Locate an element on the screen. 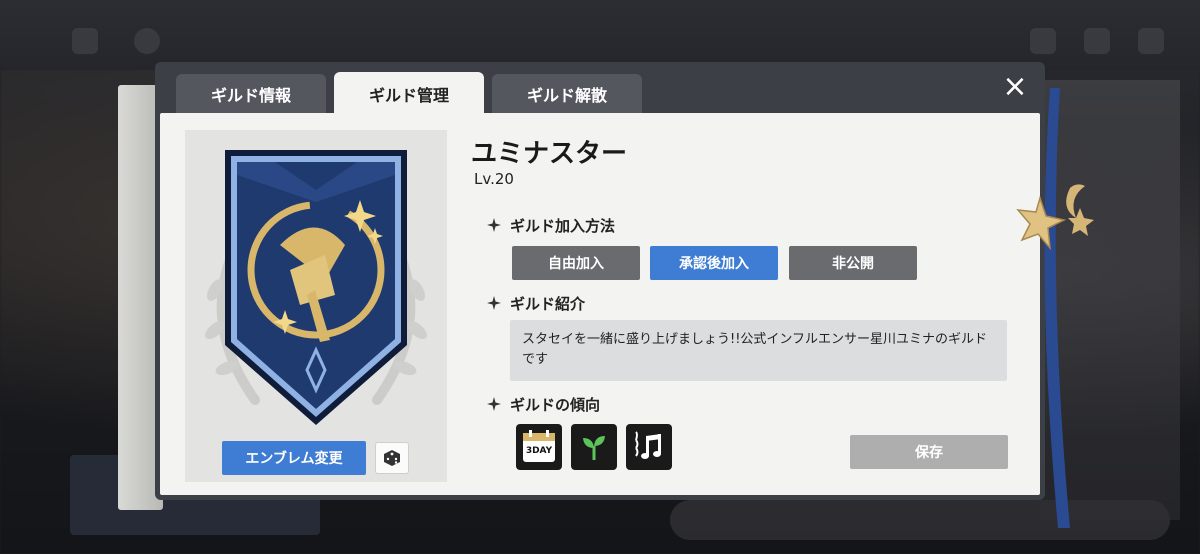 Image resolution: width=1200 pixels, height=554 pixels. chat-icon is located at coordinates (1043, 41).